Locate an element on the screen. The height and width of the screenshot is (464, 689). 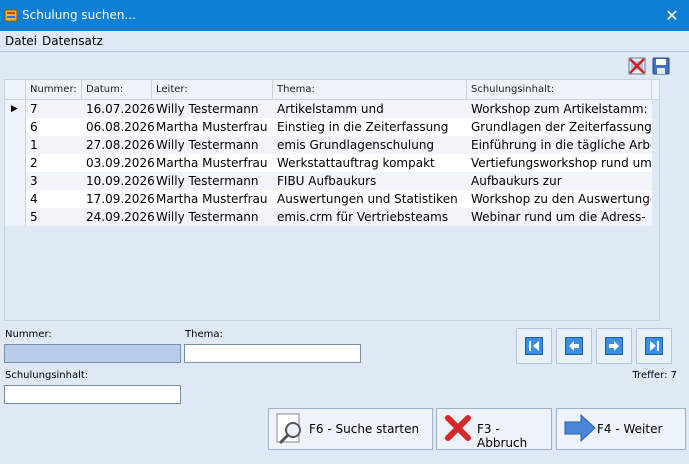
column-header-schulungsinhalt: Schulungsinhalt: is located at coordinates (512, 89).